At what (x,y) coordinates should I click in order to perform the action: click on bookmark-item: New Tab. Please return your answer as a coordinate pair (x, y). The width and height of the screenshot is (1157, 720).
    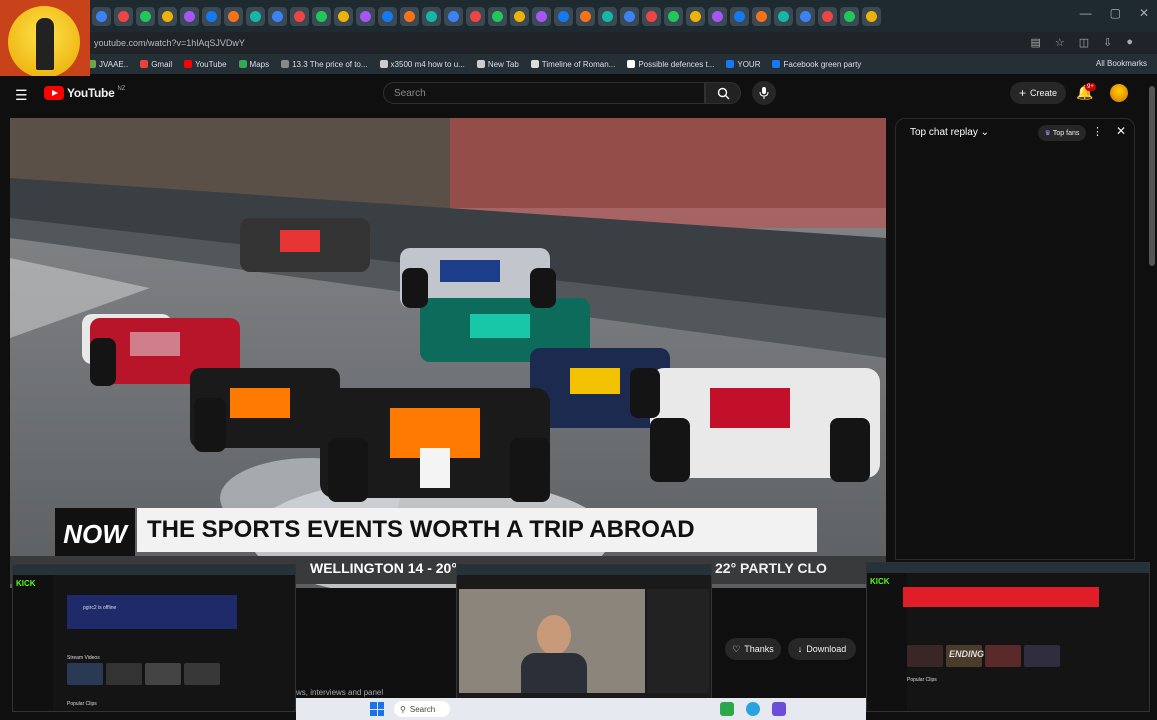
    Looking at the image, I should click on (497, 64).